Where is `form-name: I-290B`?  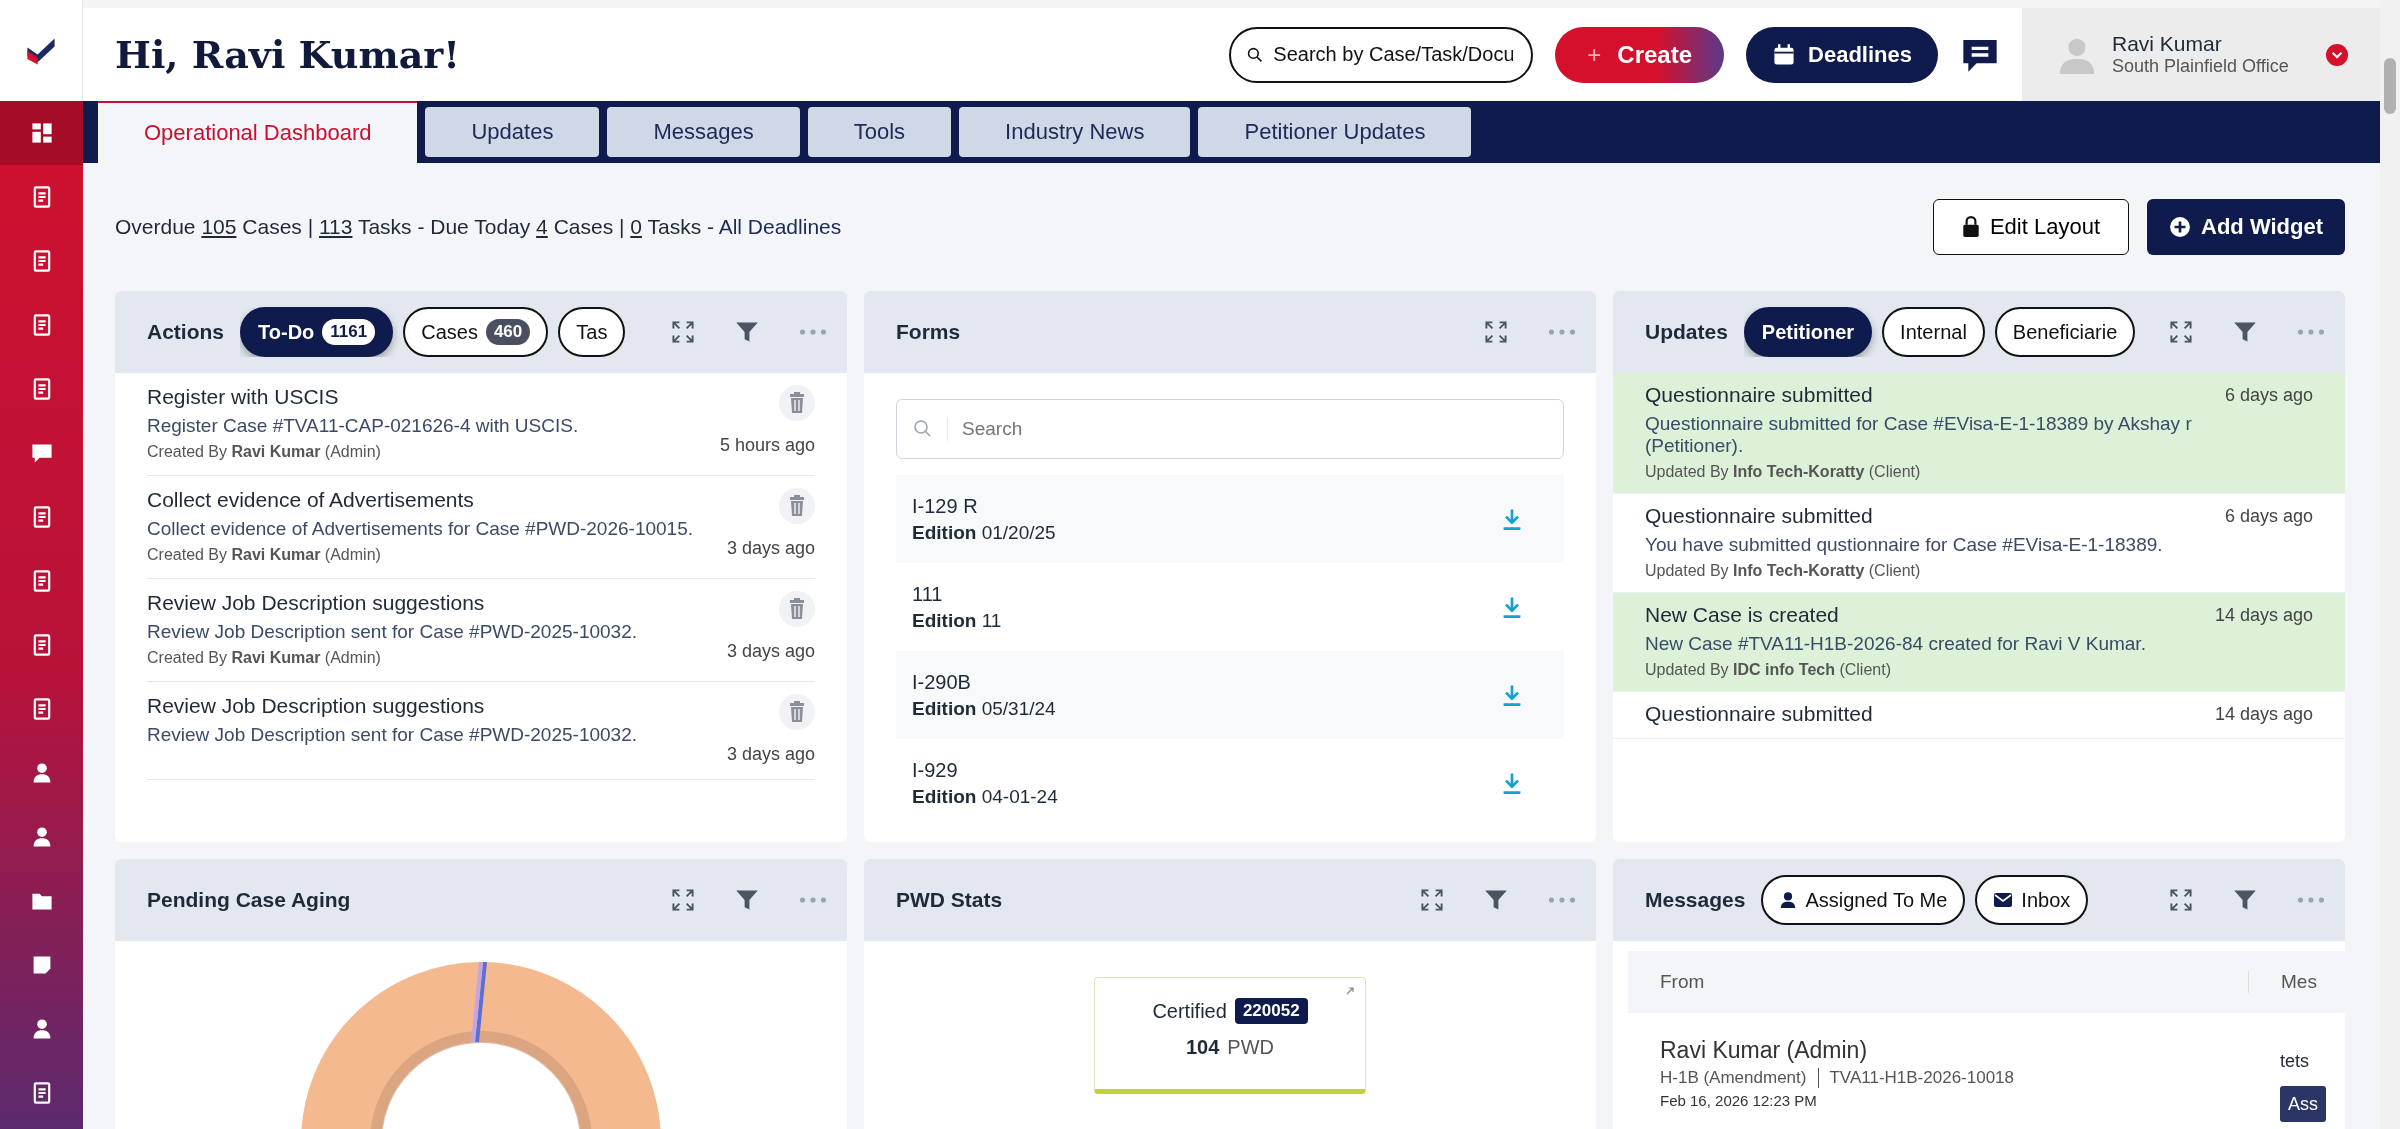
form-name: I-290B is located at coordinates (942, 682).